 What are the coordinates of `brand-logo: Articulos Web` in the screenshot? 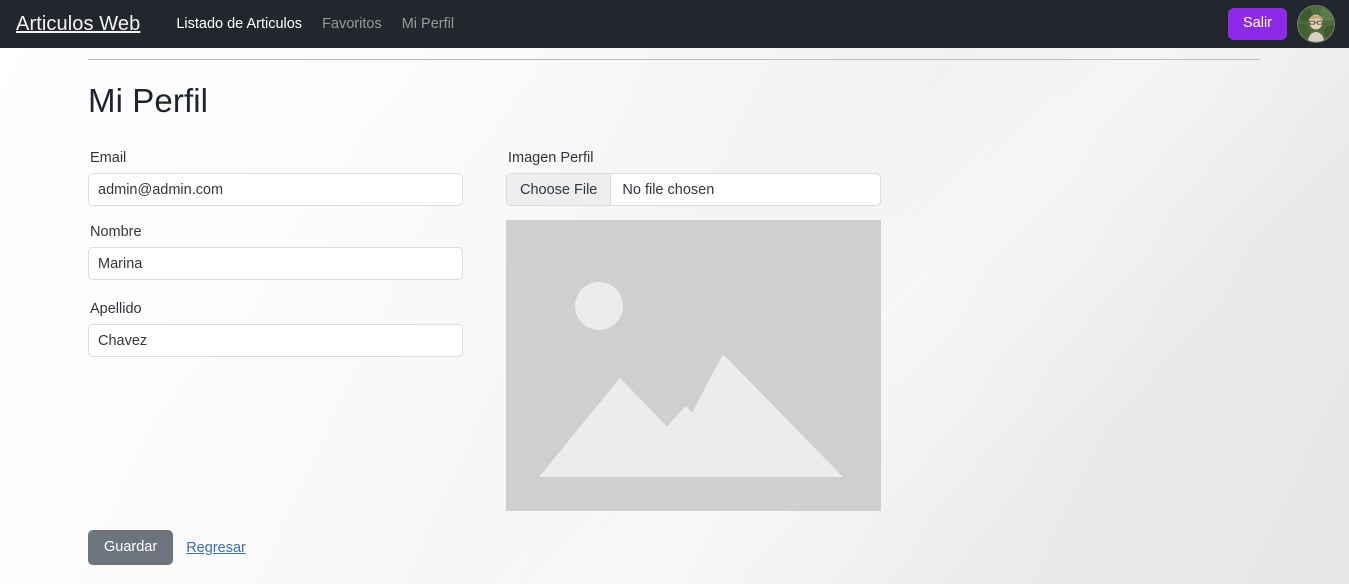 It's located at (78, 24).